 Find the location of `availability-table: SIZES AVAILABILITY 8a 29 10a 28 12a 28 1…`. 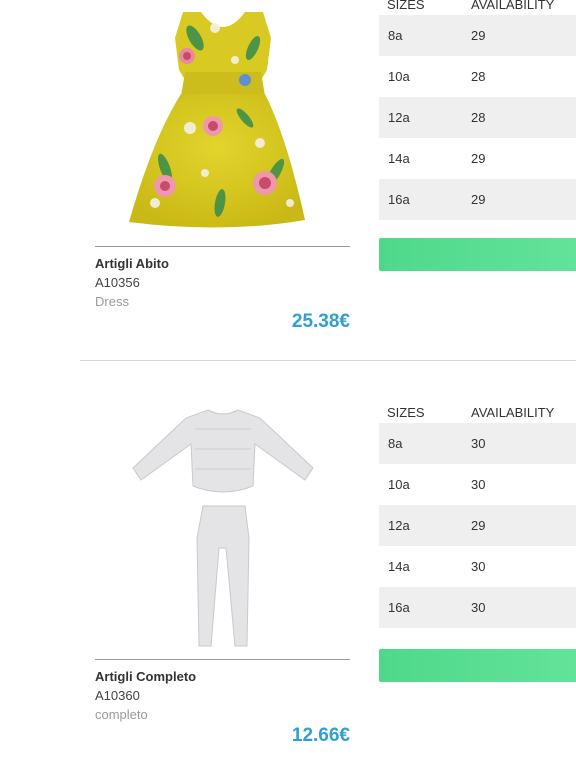

availability-table: SIZES AVAILABILITY 8a 29 10a 28 12a 28 1… is located at coordinates (477, 110).